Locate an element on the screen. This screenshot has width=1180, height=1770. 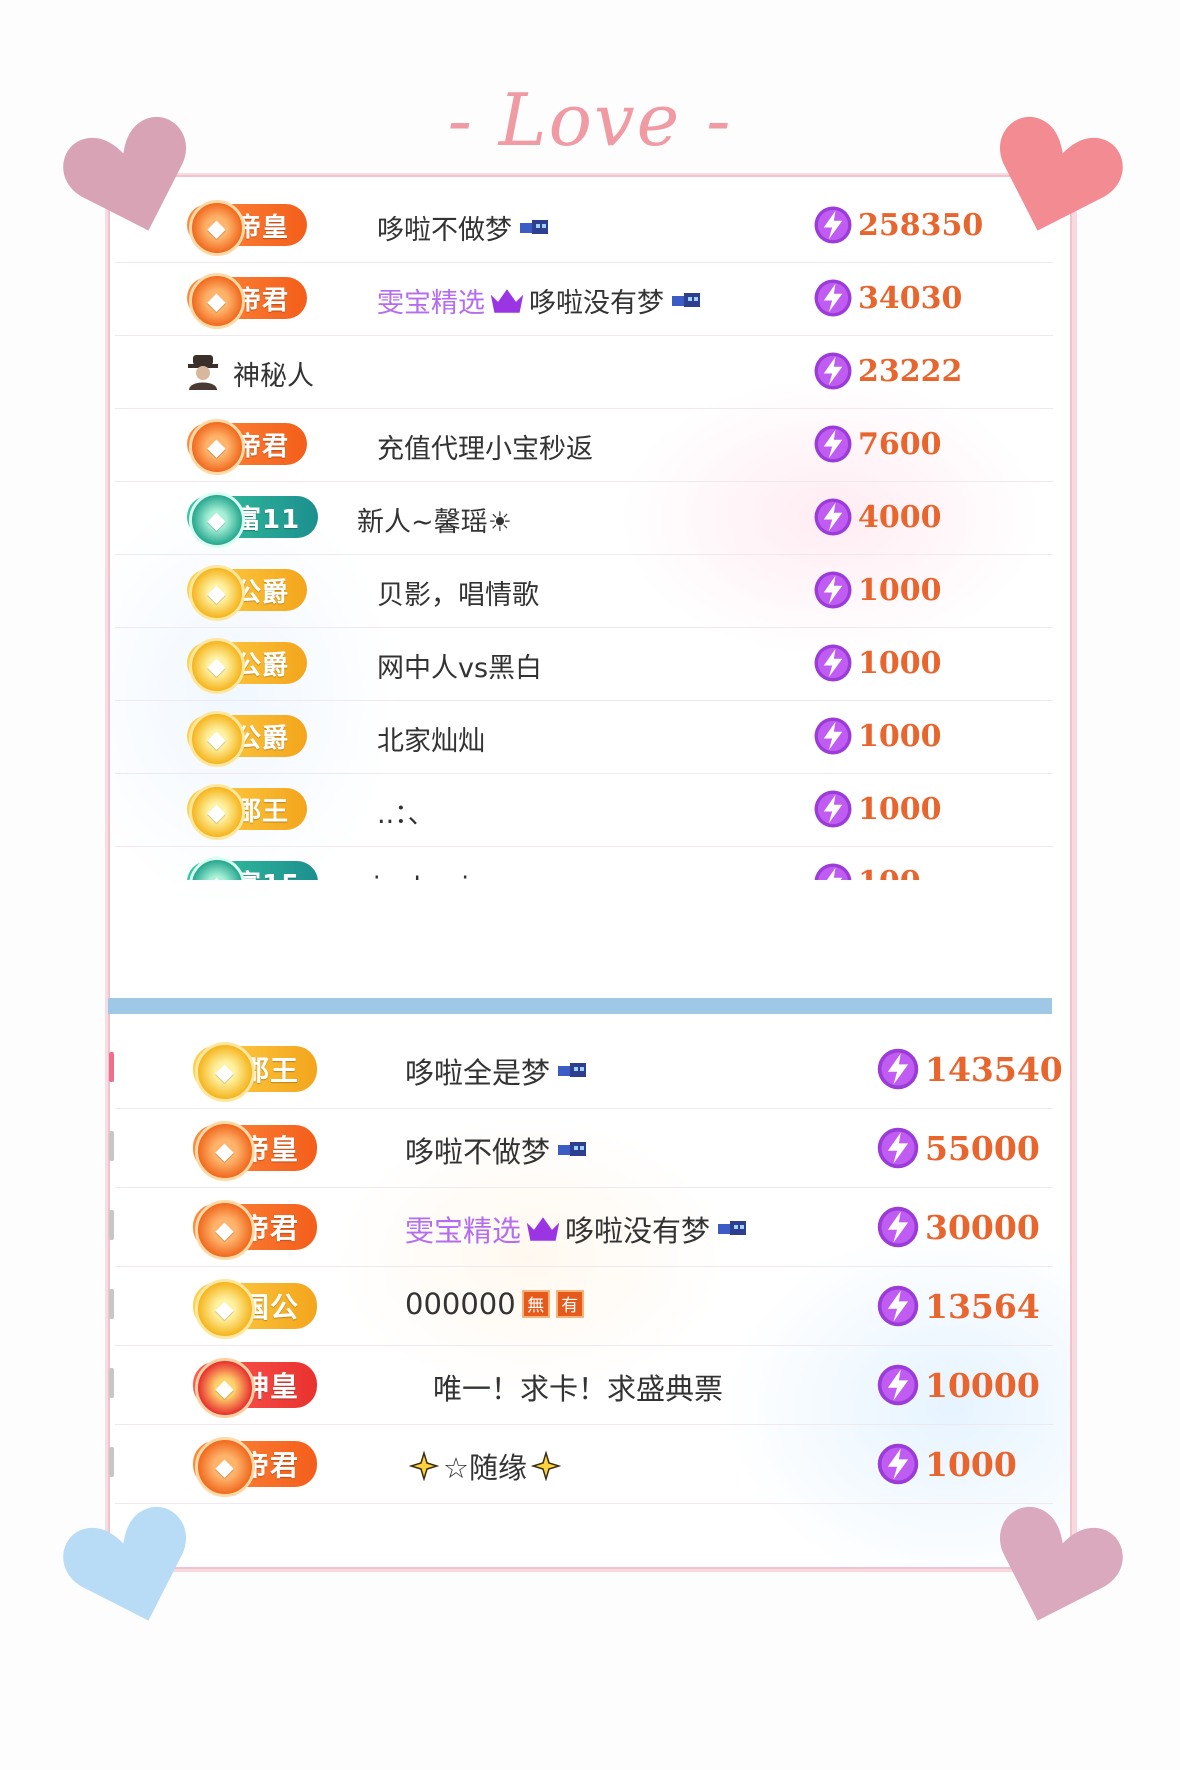
user-name: 神秘人 is located at coordinates (273, 373).